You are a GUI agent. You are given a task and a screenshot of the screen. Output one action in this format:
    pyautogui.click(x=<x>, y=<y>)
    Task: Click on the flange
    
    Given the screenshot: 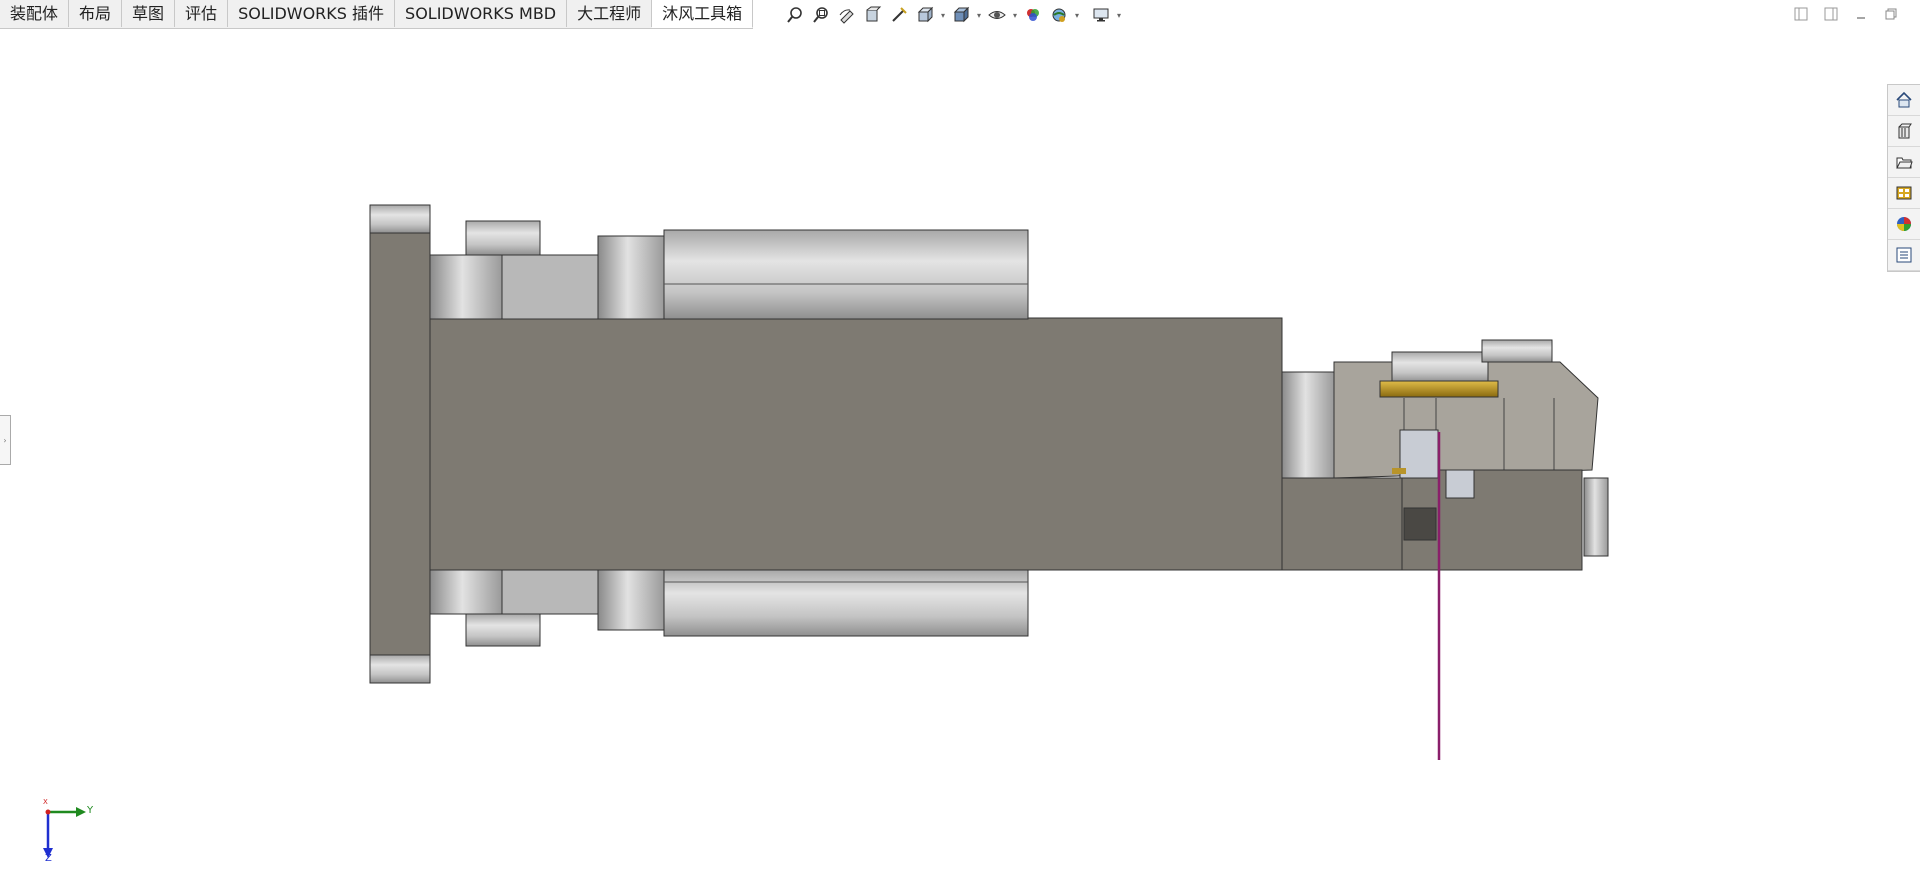 What is the action you would take?
    pyautogui.click(x=400, y=444)
    